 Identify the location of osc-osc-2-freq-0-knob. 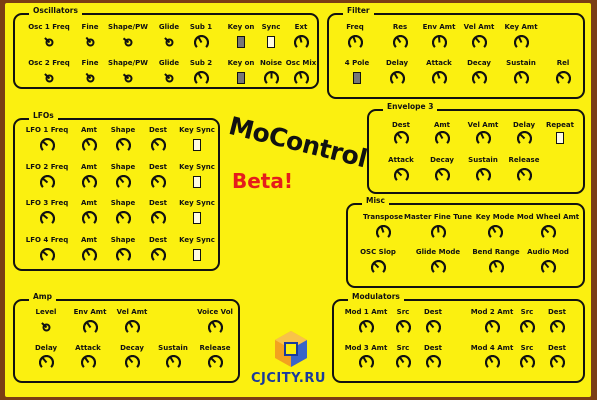
(49, 78).